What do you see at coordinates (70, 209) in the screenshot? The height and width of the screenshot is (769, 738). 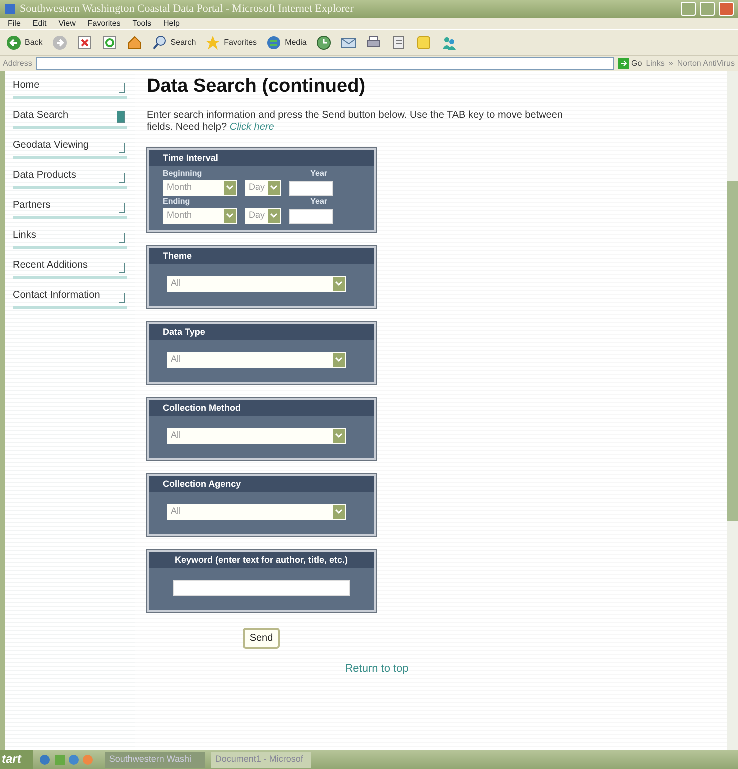 I see `nav-link: Partners` at bounding box center [70, 209].